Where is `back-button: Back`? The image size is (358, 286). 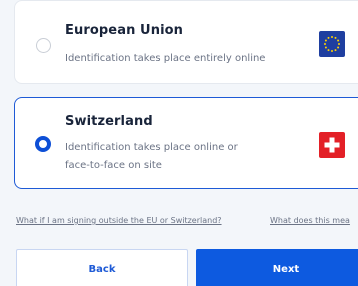 back-button: Back is located at coordinates (102, 267).